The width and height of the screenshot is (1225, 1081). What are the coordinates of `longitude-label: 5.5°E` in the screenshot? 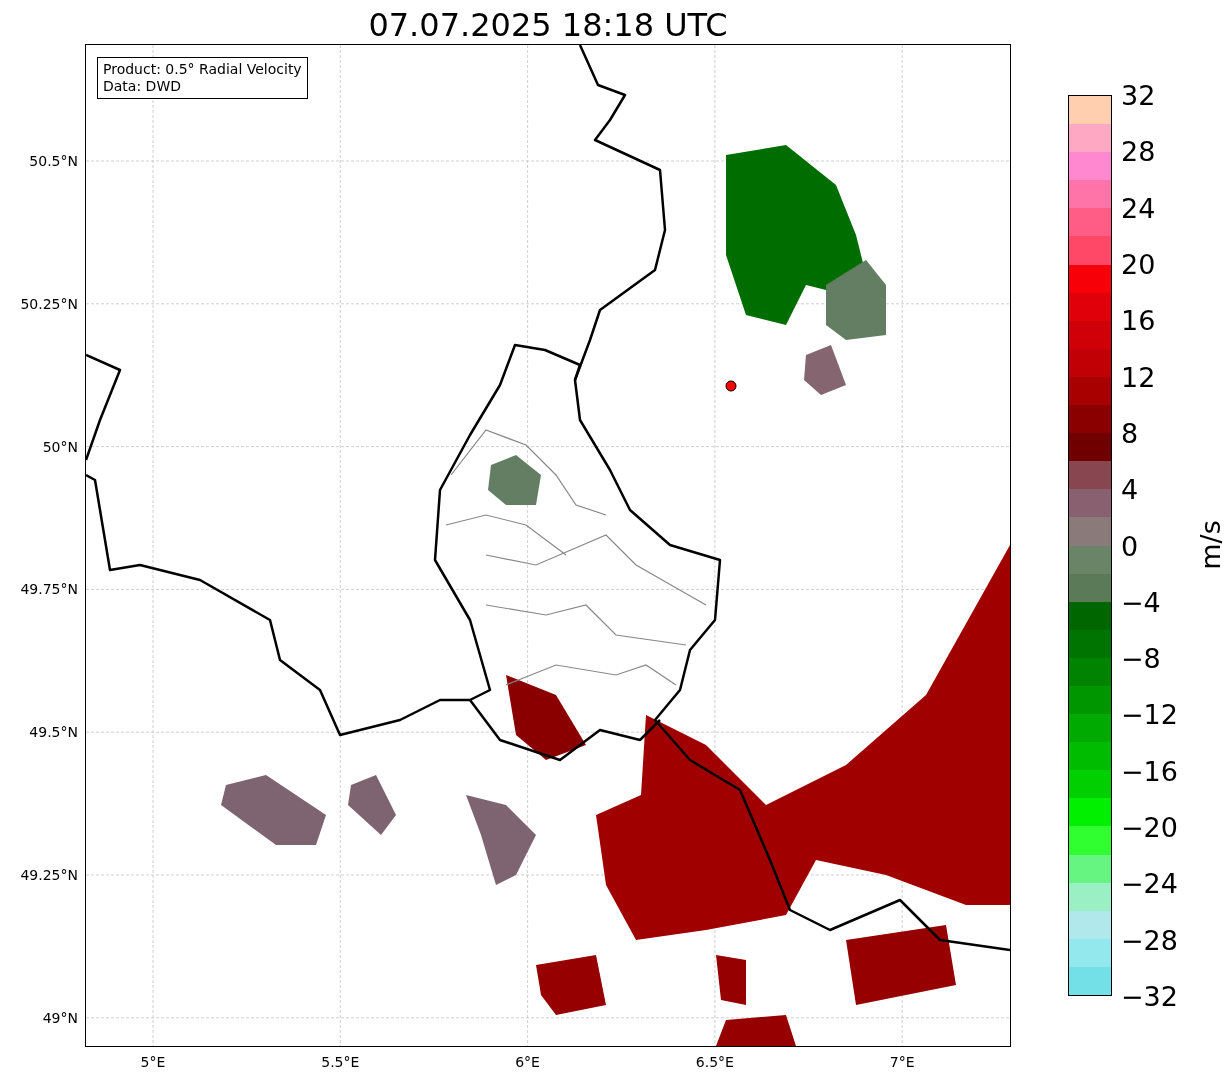 It's located at (340, 1062).